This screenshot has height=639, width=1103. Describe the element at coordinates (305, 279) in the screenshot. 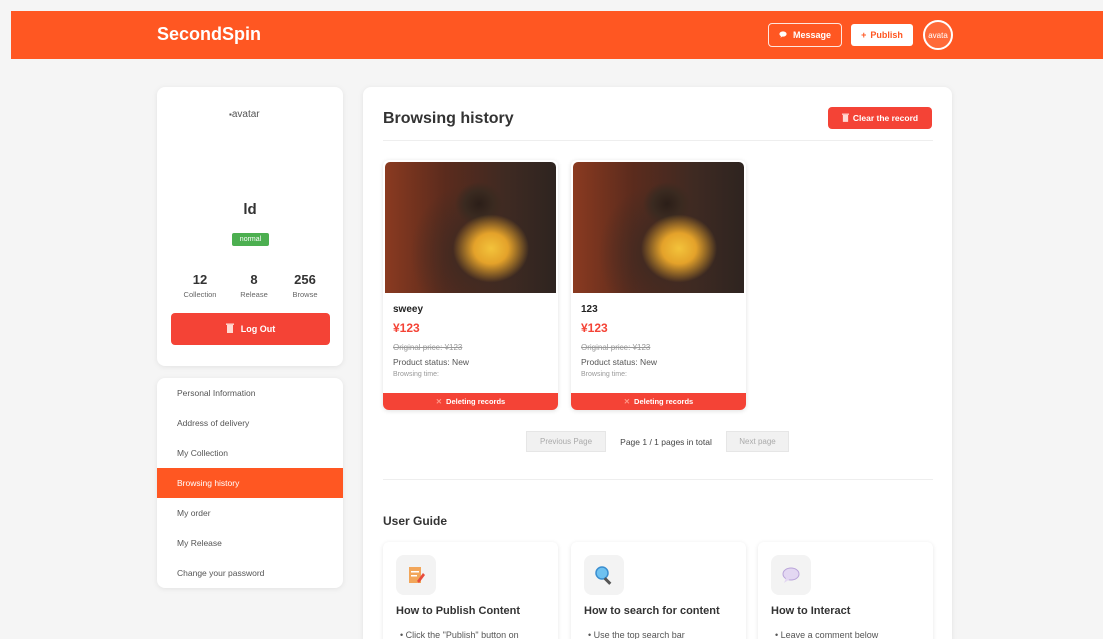

I see `stat-value: 256` at that location.